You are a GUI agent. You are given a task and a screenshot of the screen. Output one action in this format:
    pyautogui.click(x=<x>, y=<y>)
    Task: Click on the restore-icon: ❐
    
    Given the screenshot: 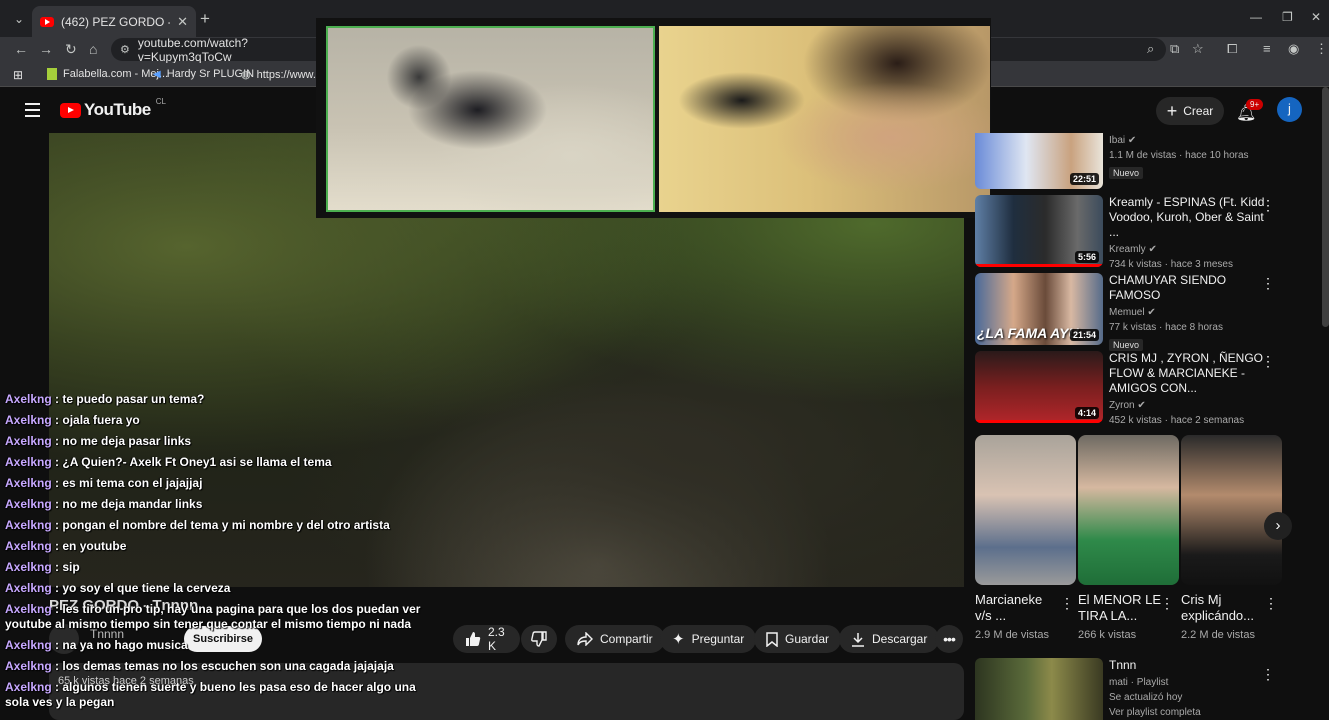 What is the action you would take?
    pyautogui.click(x=1287, y=17)
    